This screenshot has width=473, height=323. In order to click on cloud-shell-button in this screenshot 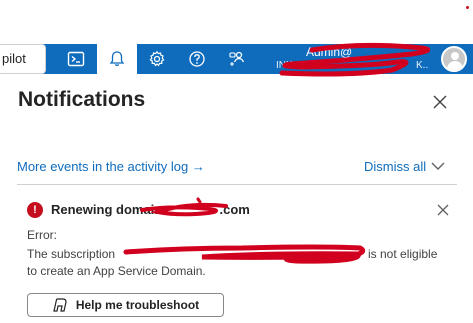, I will do `click(76, 59)`.